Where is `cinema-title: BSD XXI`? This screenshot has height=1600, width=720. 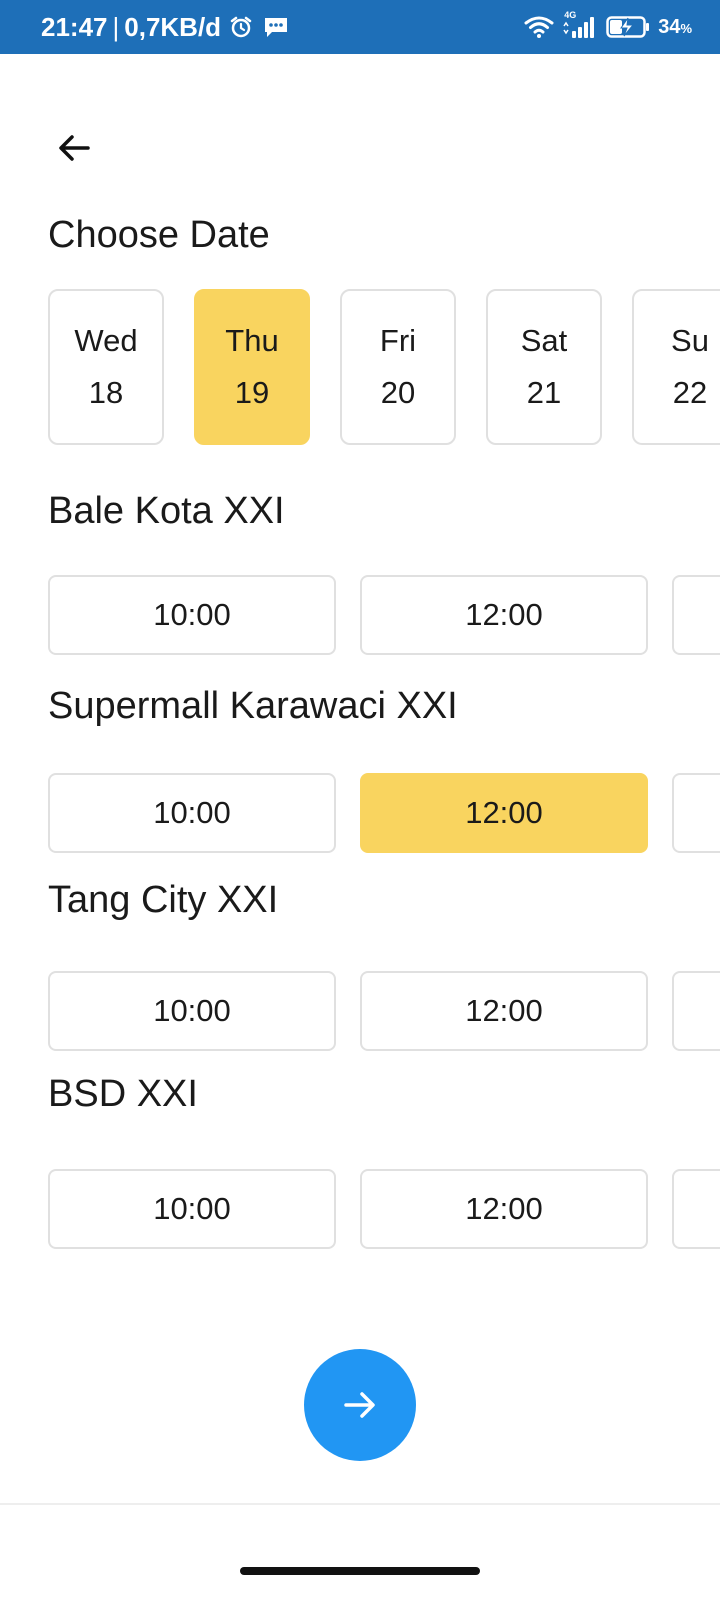 cinema-title: BSD XXI is located at coordinates (123, 1094).